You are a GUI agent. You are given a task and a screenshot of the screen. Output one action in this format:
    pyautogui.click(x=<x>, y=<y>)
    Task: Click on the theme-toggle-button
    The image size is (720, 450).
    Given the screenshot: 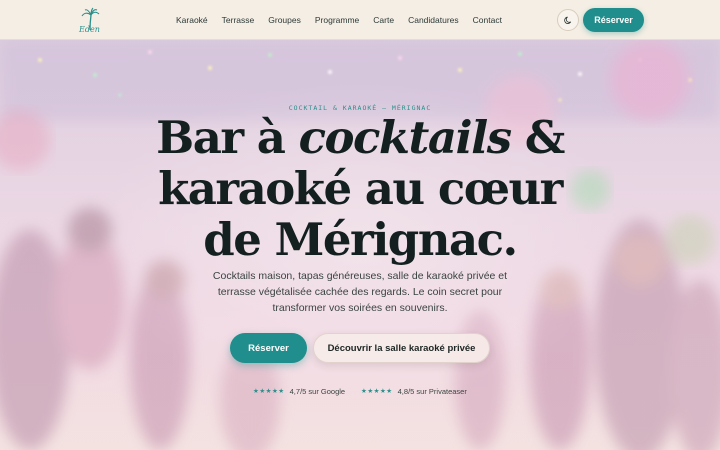 What is the action you would take?
    pyautogui.click(x=568, y=20)
    